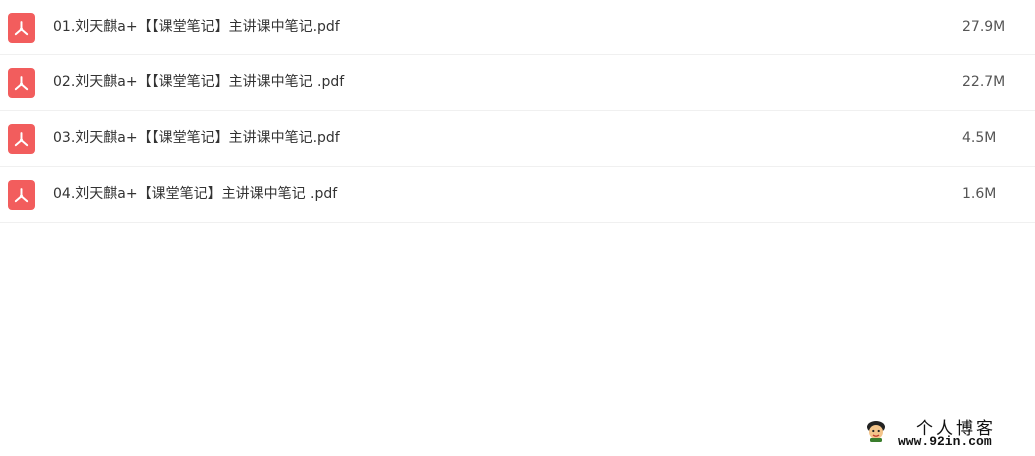  Describe the element at coordinates (517, 139) in the screenshot. I see `file-row: 03.刘天麒a+【【课堂笔记】主讲课中笔记.pdf 4.5M` at that location.